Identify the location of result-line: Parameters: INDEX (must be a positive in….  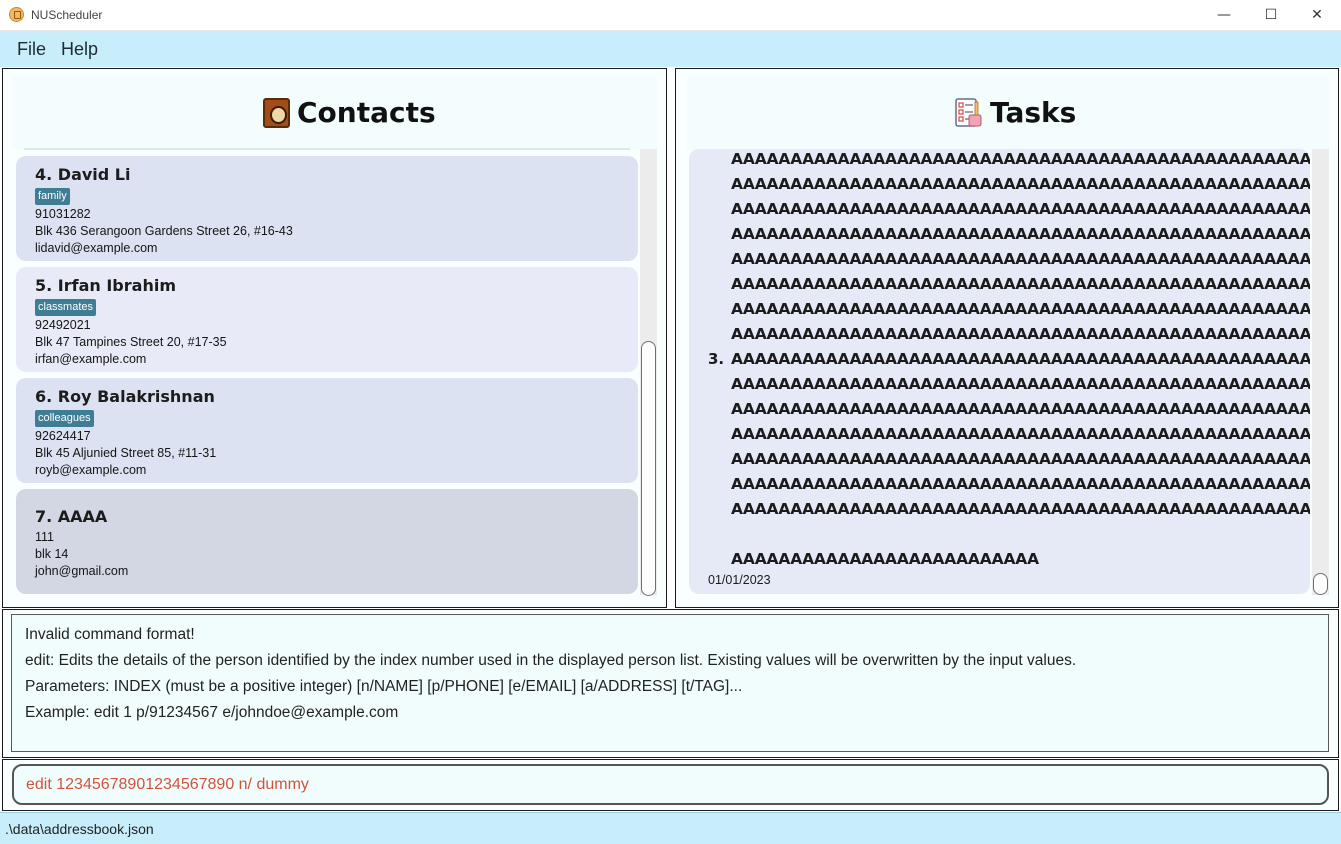
(384, 686).